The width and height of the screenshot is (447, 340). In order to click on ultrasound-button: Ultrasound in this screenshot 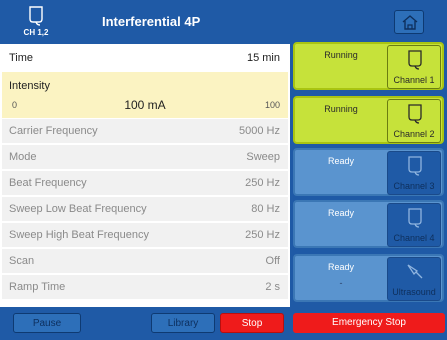, I will do `click(414, 279)`.